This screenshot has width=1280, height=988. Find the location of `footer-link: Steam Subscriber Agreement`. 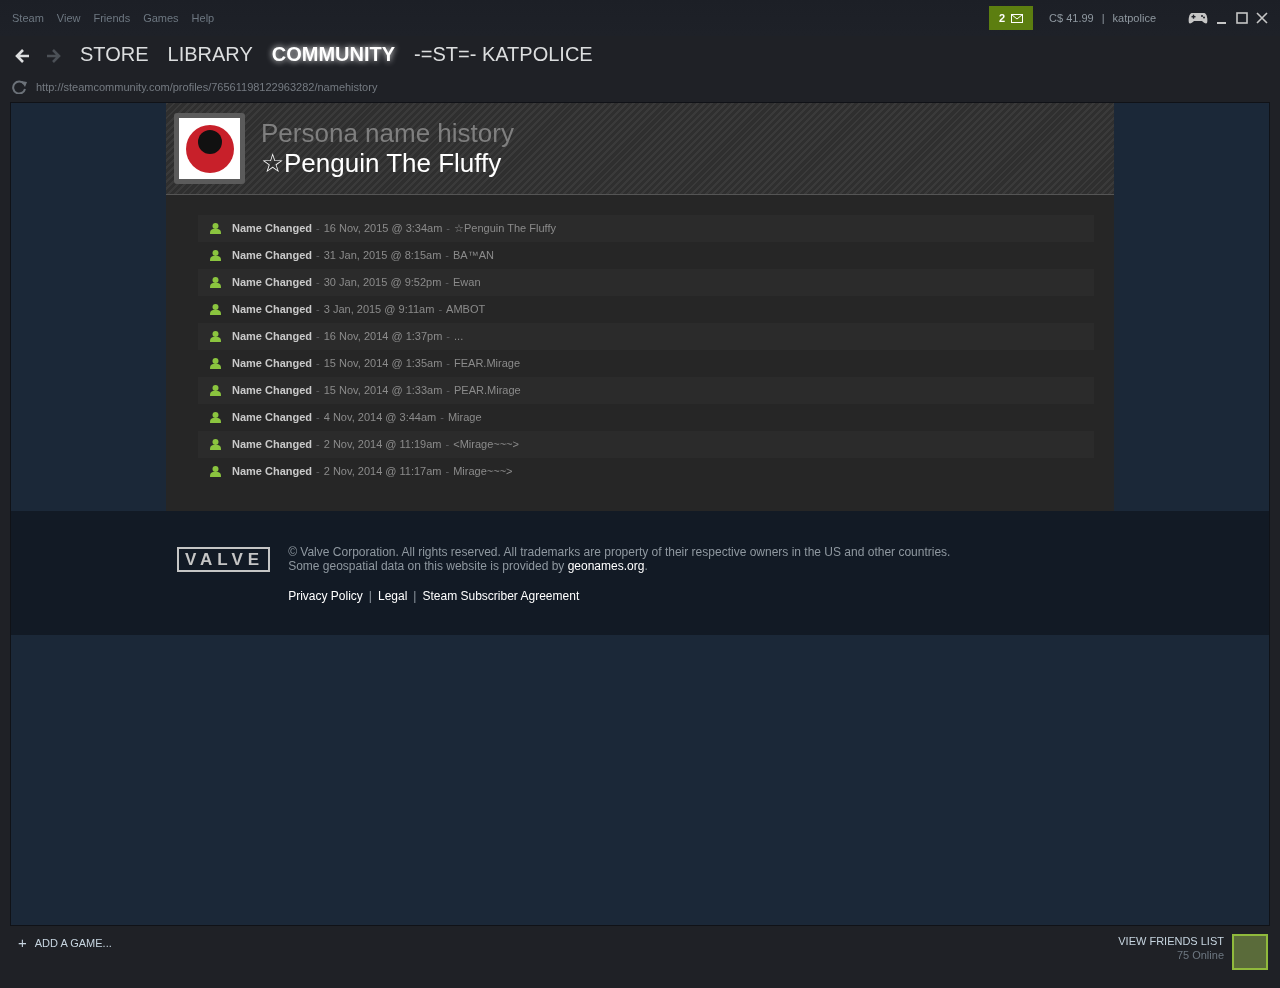

footer-link: Steam Subscriber Agreement is located at coordinates (501, 596).